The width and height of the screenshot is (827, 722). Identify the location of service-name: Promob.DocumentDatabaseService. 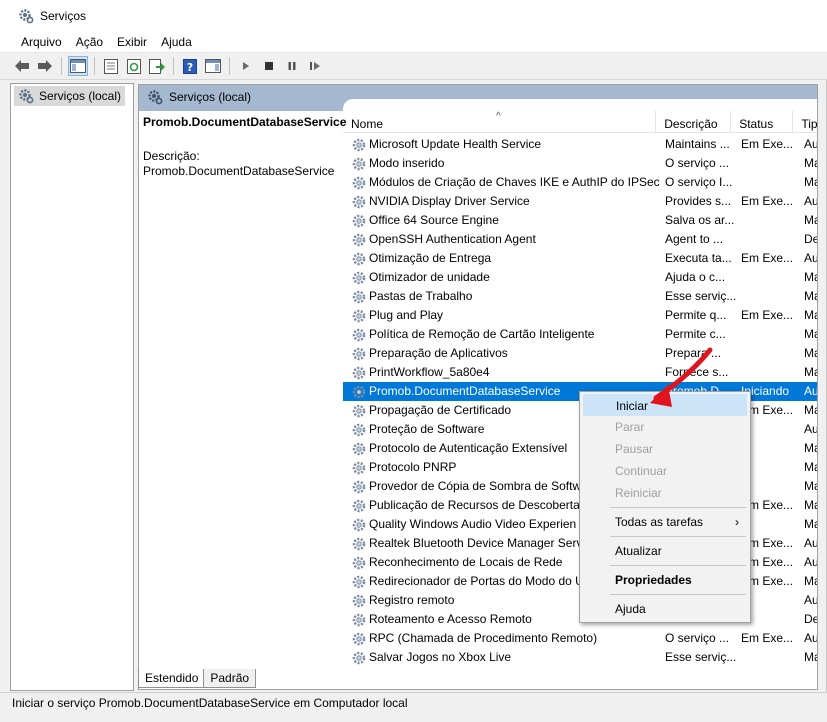
(465, 391).